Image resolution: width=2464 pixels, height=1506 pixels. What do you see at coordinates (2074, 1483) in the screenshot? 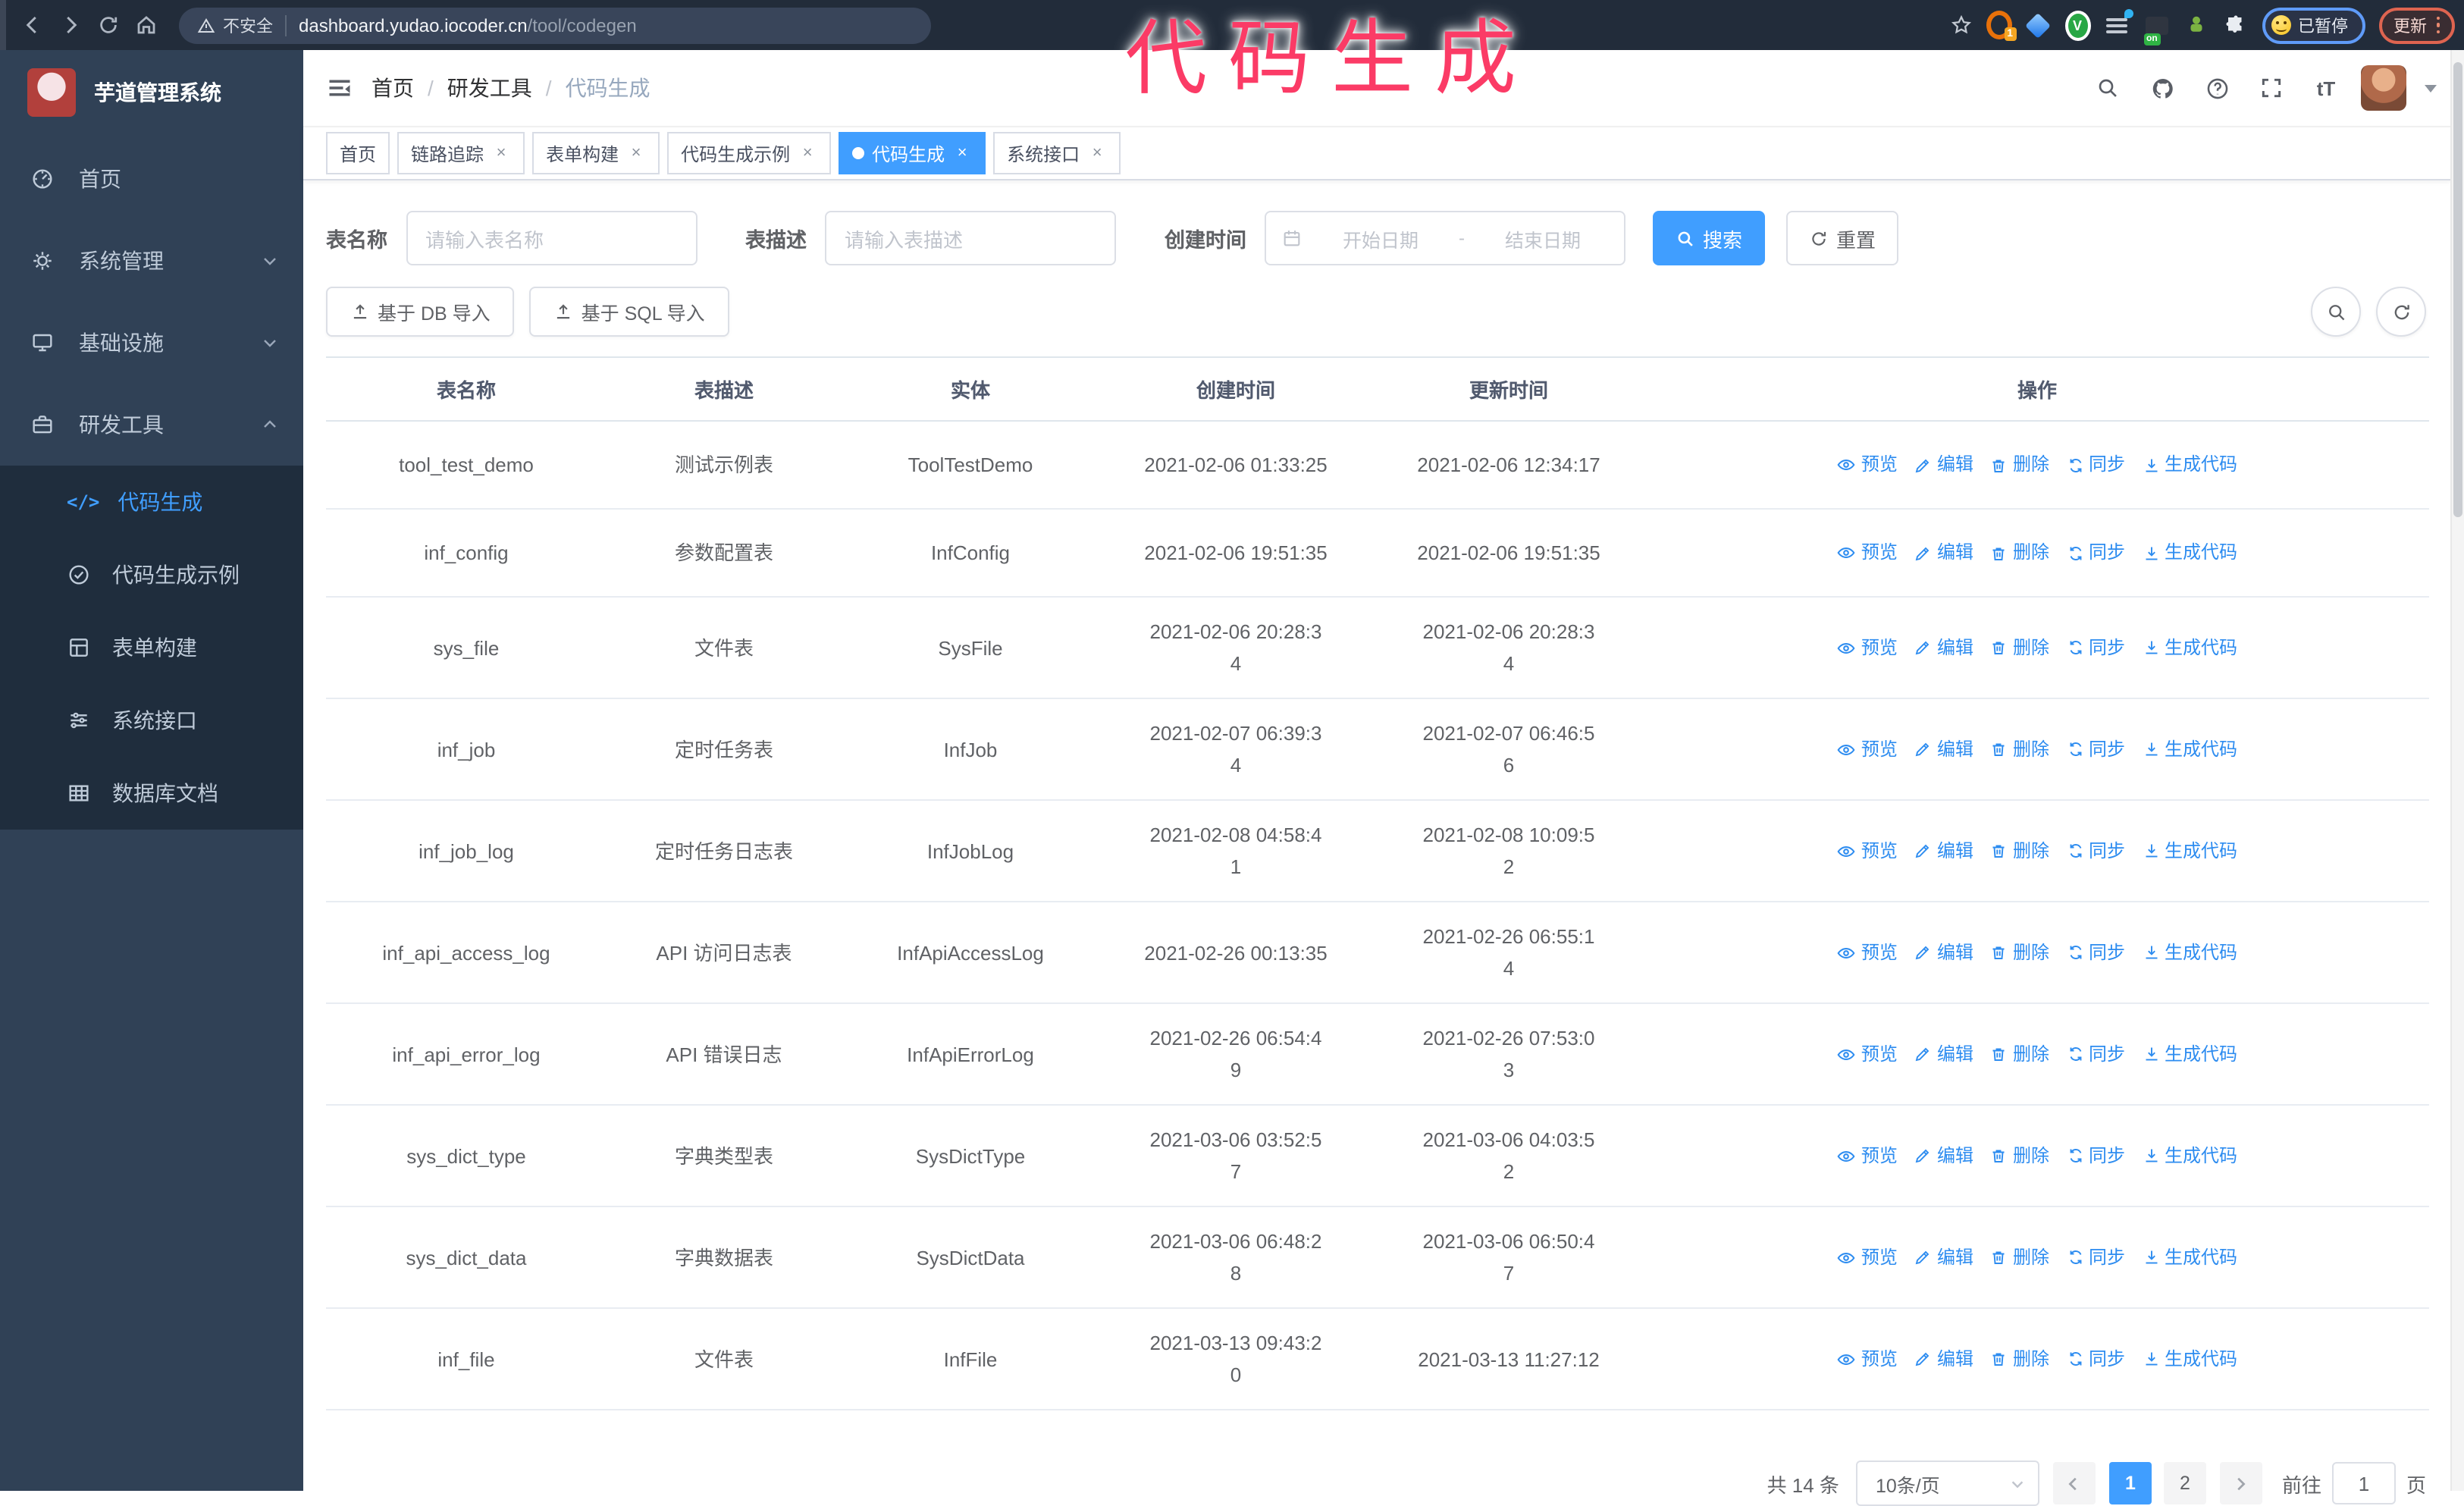
I see `prev-page-button` at bounding box center [2074, 1483].